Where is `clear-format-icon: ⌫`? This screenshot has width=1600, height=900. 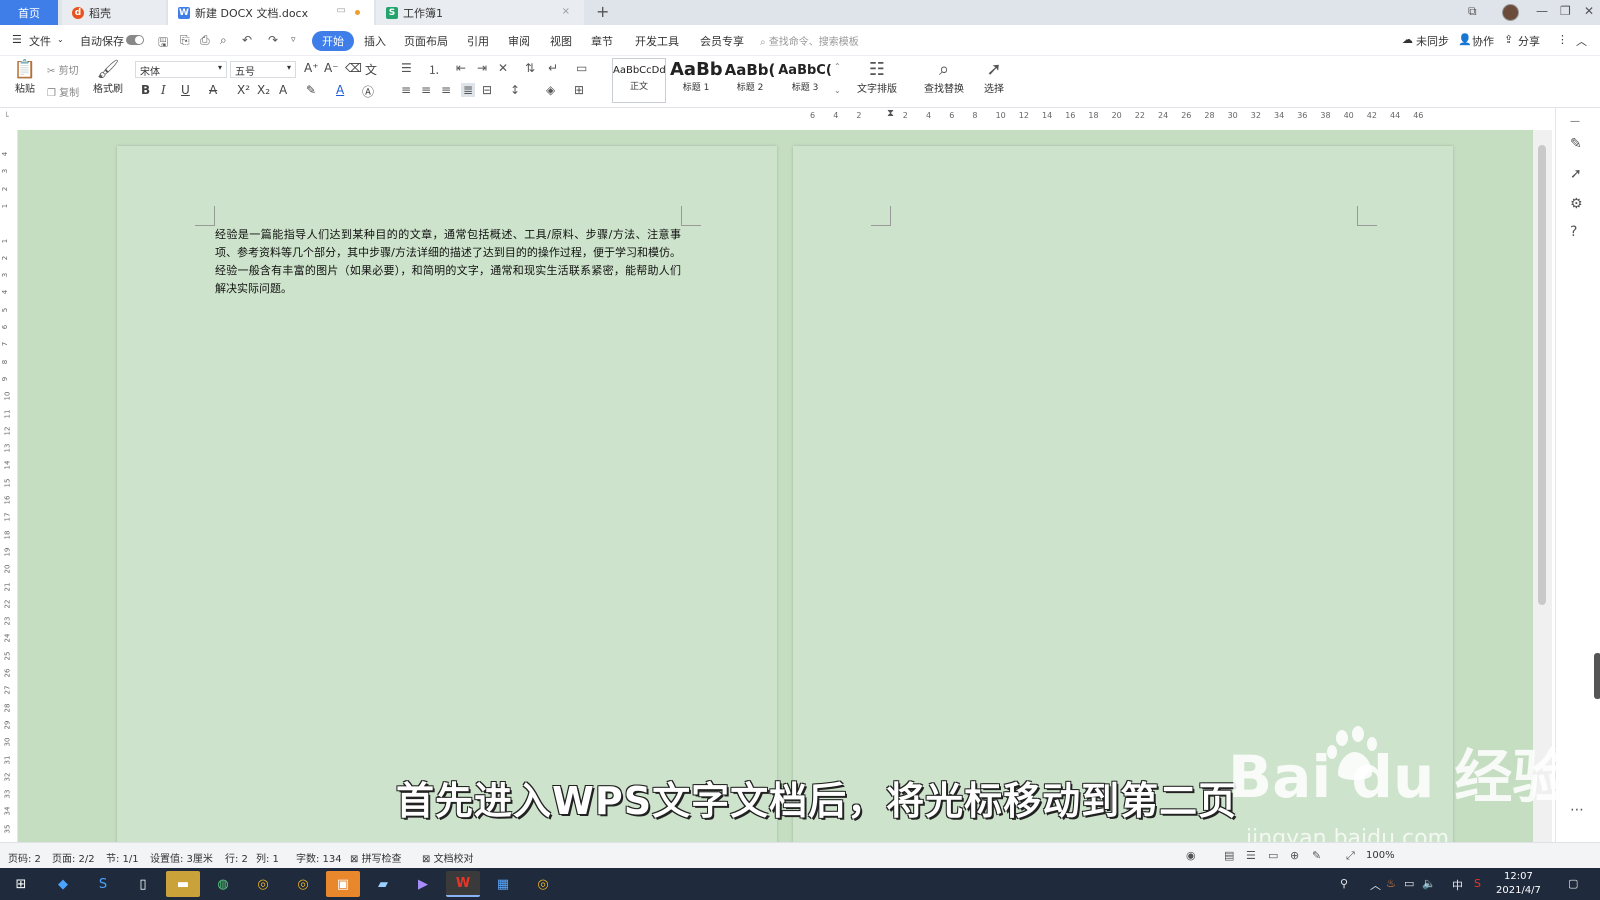
clear-format-icon: ⌫ is located at coordinates (353, 68).